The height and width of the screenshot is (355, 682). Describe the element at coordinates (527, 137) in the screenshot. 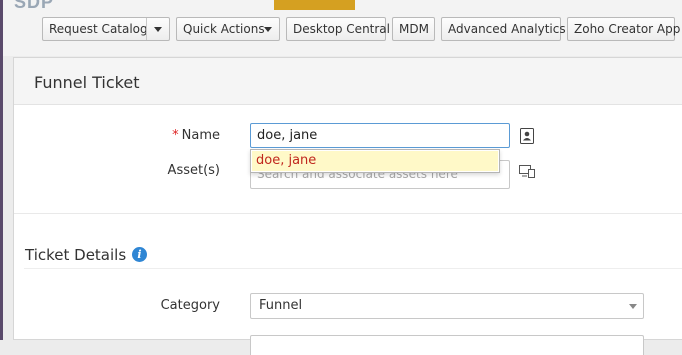

I see `contact-card-icon` at that location.